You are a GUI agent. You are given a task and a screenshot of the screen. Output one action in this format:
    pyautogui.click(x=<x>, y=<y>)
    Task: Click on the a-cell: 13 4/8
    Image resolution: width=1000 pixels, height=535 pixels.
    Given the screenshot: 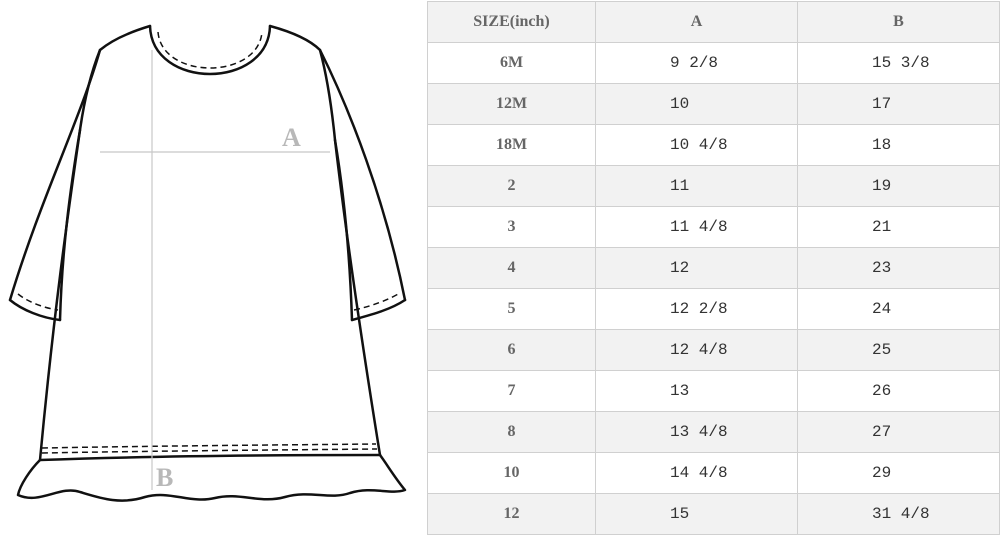 What is the action you would take?
    pyautogui.click(x=696, y=432)
    